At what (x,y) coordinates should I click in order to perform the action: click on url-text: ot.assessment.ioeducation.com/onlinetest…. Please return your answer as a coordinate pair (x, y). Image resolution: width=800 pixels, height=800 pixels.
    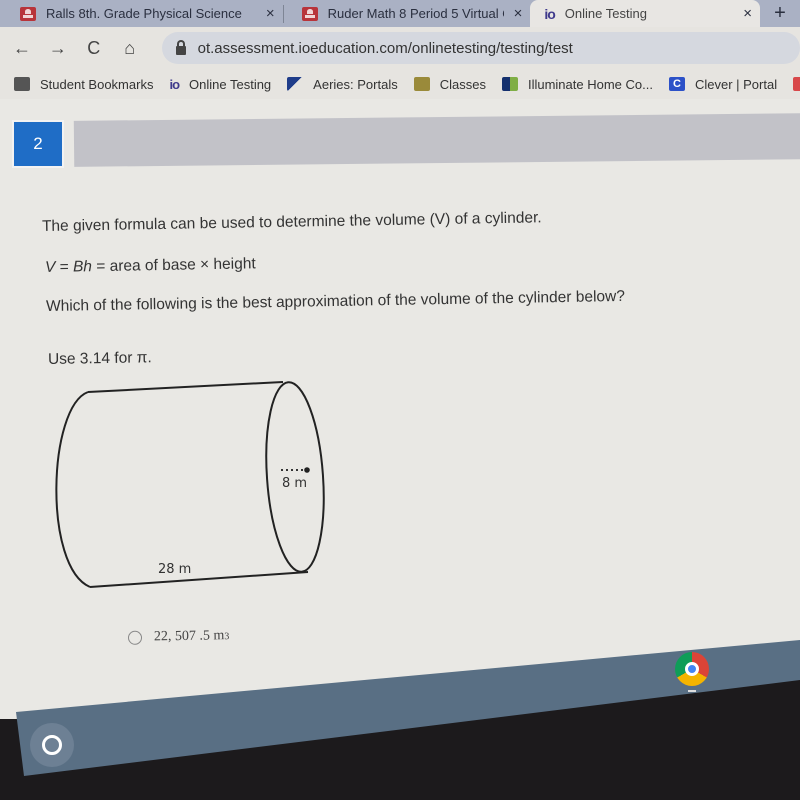
    Looking at the image, I should click on (385, 48).